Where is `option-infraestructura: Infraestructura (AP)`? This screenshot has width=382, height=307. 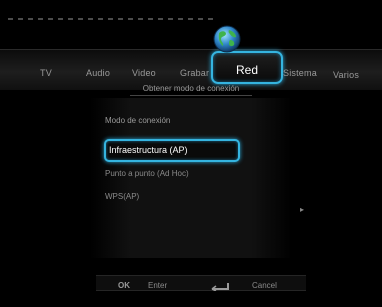 option-infraestructura: Infraestructura (AP) is located at coordinates (172, 150).